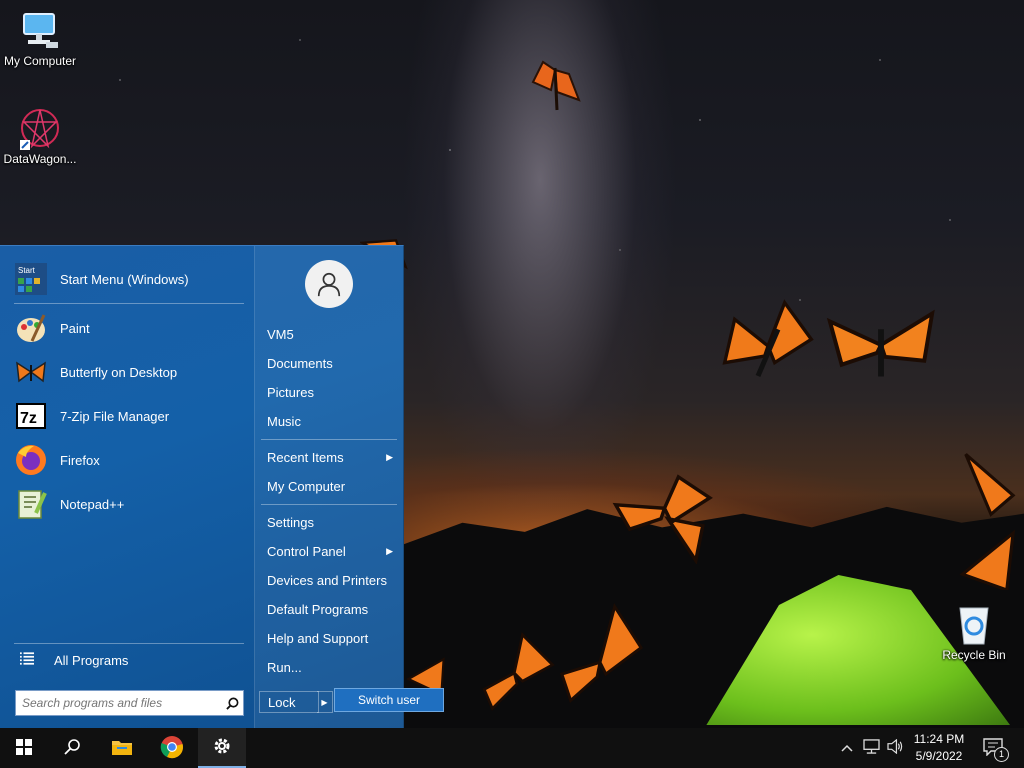 The width and height of the screenshot is (1024, 768). I want to click on settings-button, so click(222, 748).